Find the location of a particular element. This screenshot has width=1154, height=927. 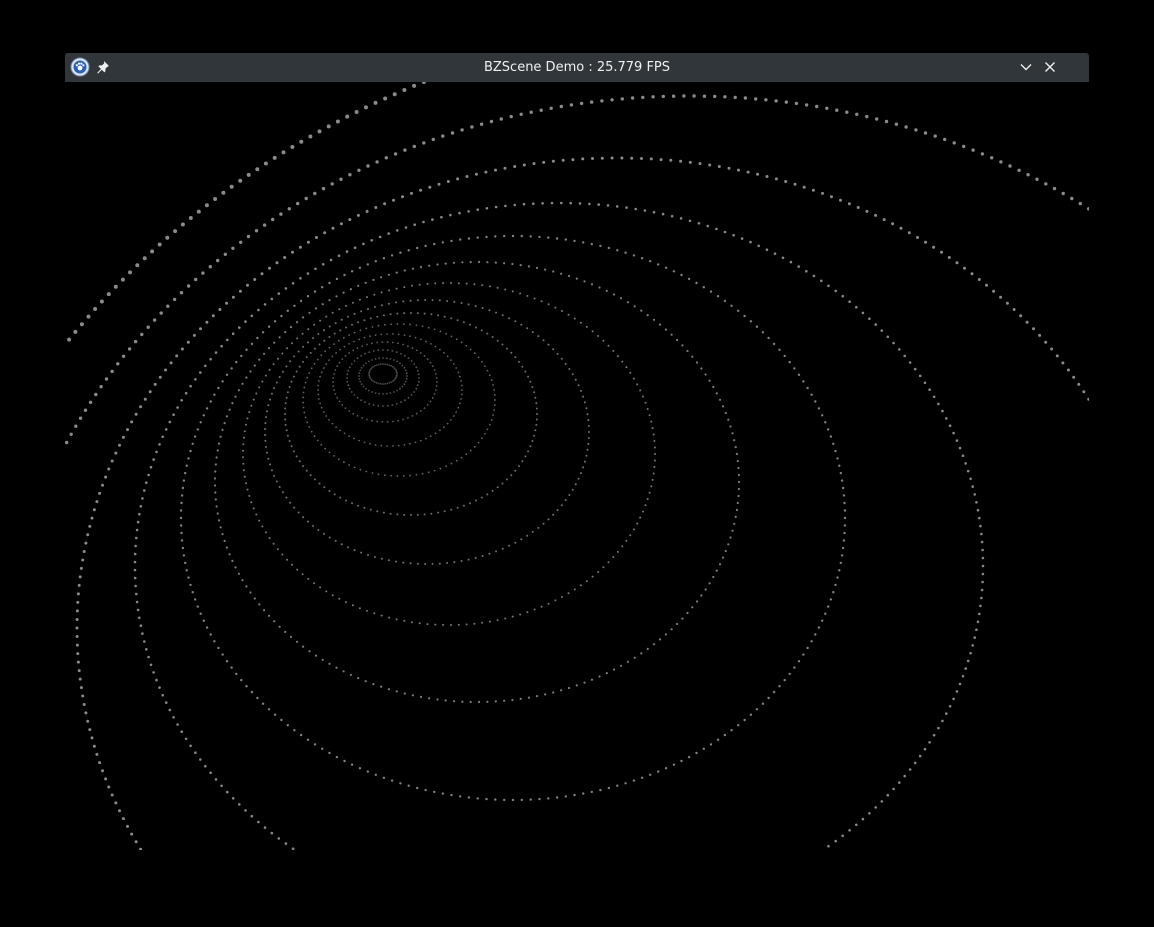

window-titlebar: BZScene Demo : 25.779 FPS is located at coordinates (577, 67).